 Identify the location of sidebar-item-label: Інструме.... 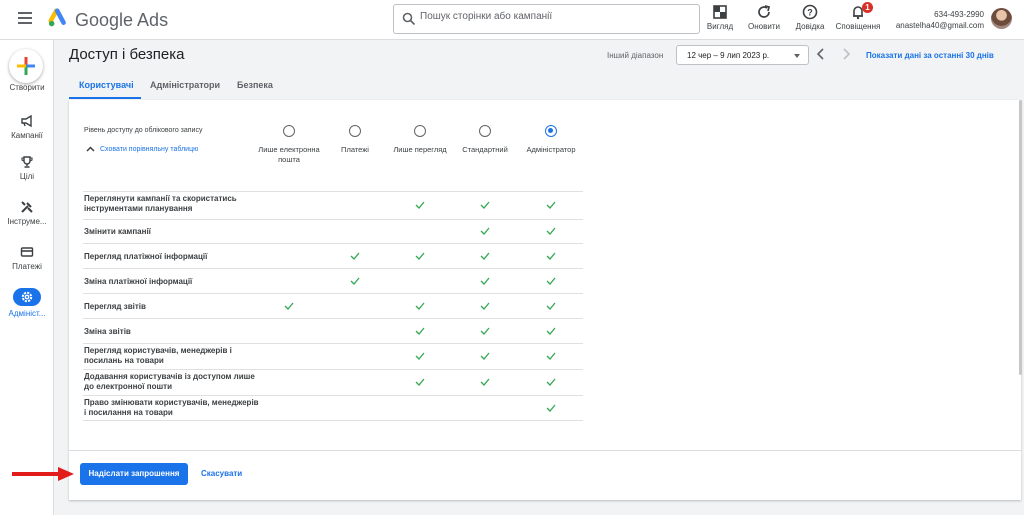
(27, 221).